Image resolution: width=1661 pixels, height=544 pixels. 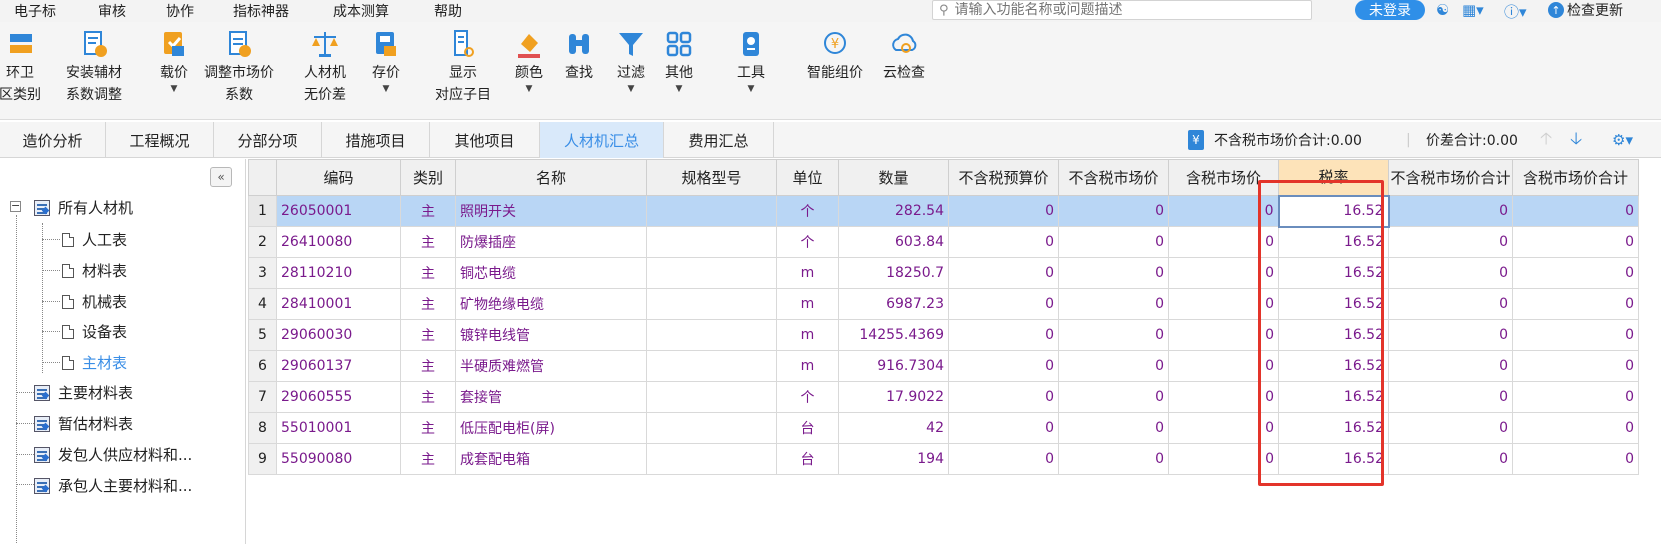 What do you see at coordinates (719, 140) in the screenshot?
I see `tab-fee-summary: 费用汇总` at bounding box center [719, 140].